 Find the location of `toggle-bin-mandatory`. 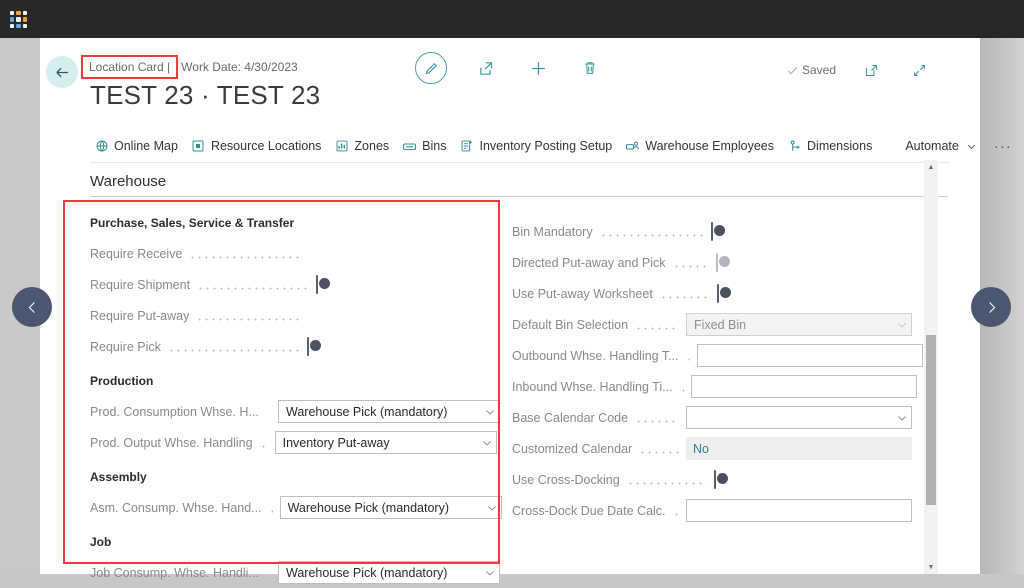

toggle-bin-mandatory is located at coordinates (711, 231).